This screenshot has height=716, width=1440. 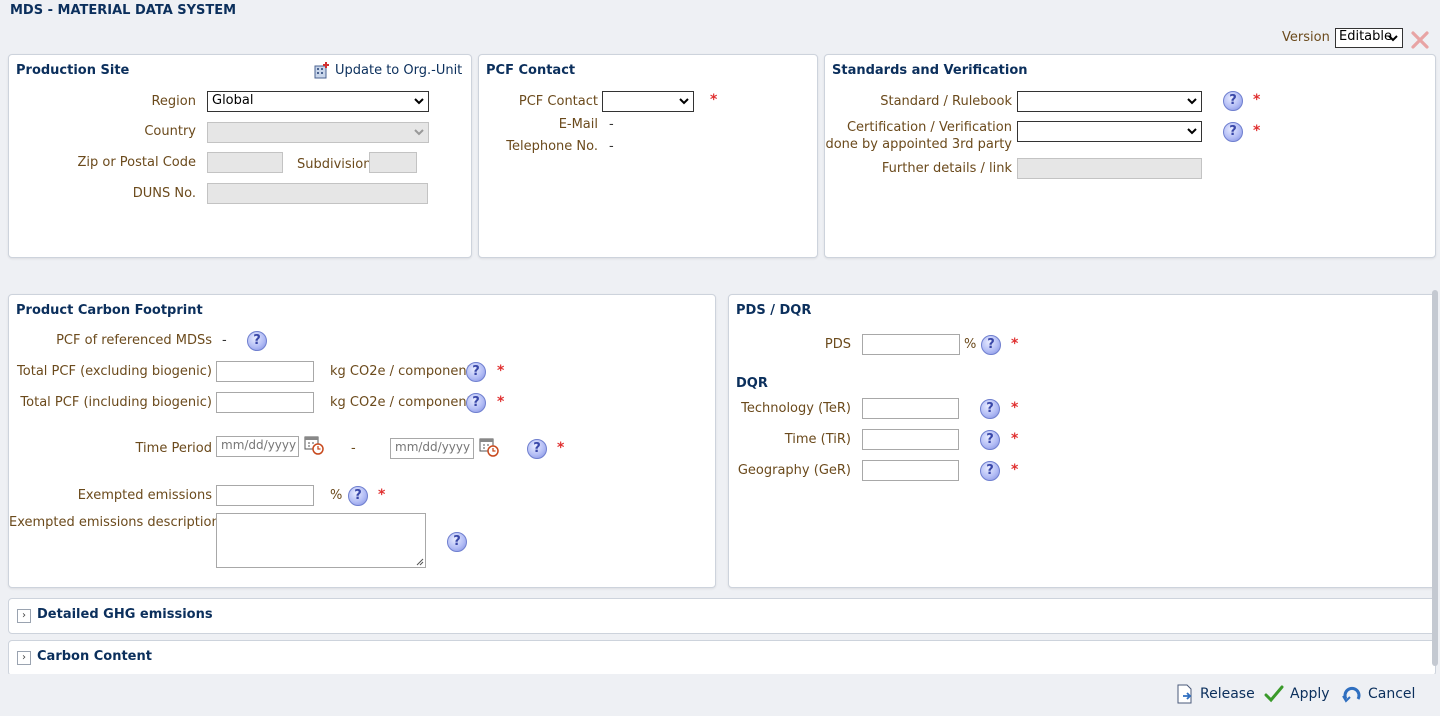 What do you see at coordinates (393, 162) in the screenshot?
I see `subdivision-input` at bounding box center [393, 162].